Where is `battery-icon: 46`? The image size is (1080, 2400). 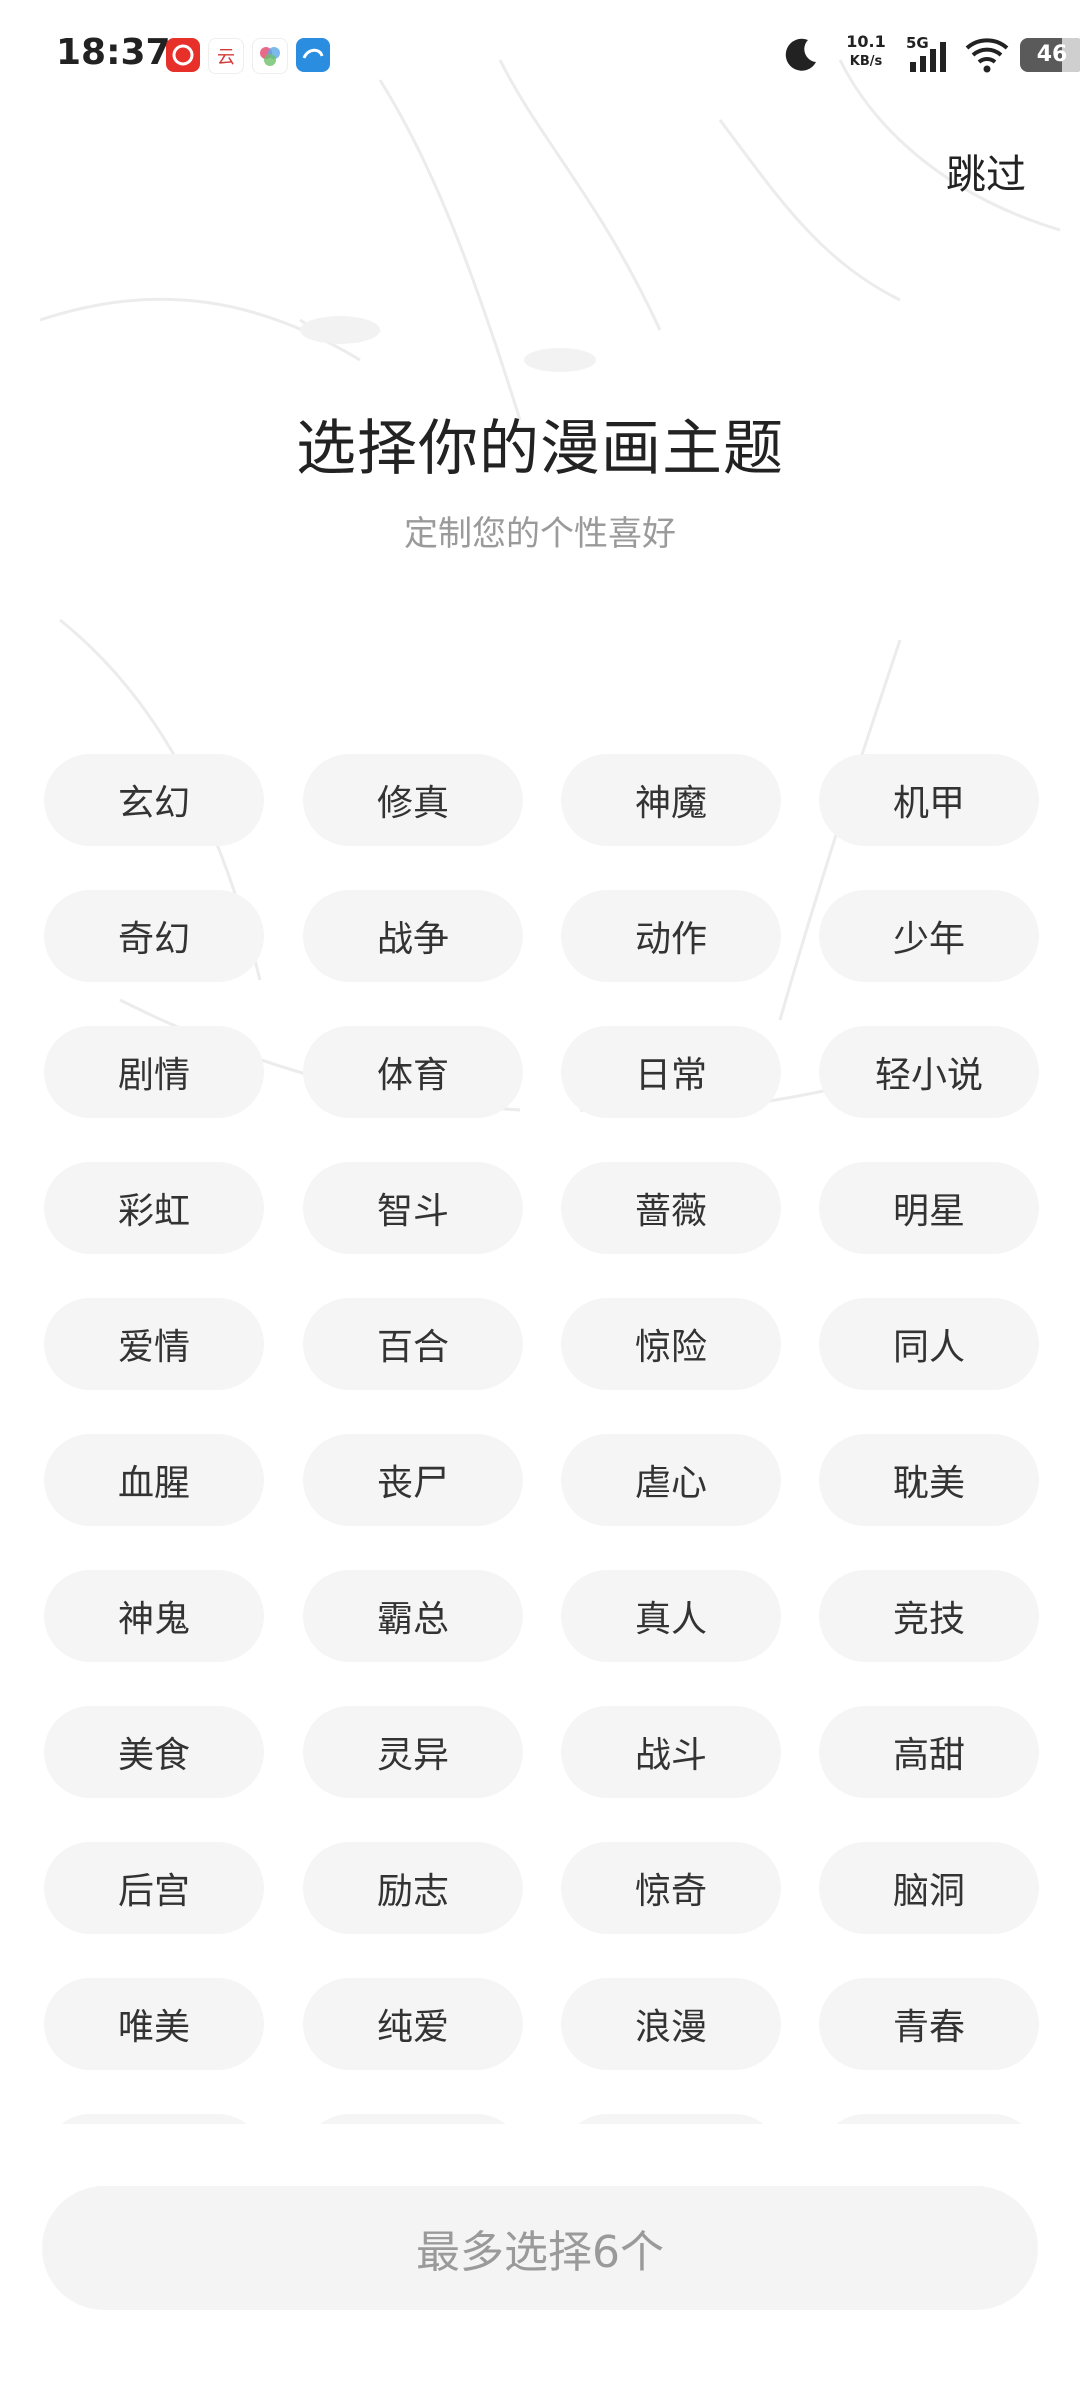
battery-icon: 46 is located at coordinates (1050, 55).